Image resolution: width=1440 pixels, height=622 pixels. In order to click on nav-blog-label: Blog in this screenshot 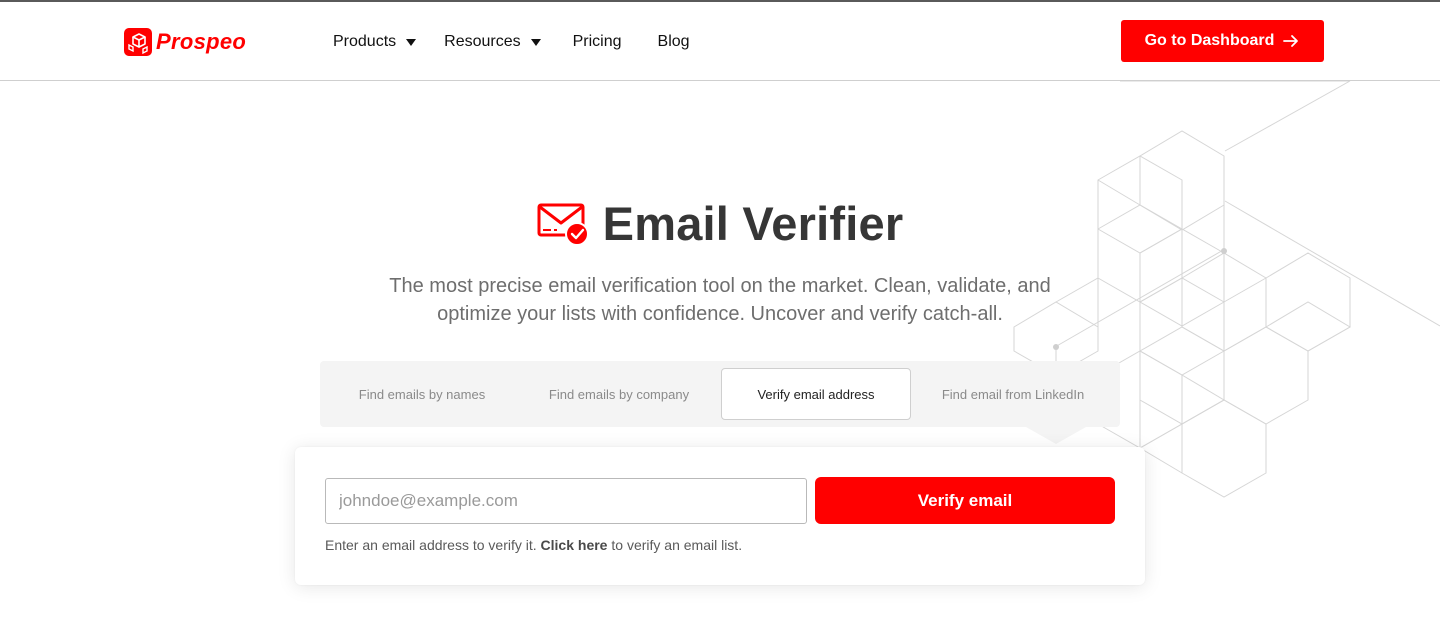, I will do `click(673, 41)`.